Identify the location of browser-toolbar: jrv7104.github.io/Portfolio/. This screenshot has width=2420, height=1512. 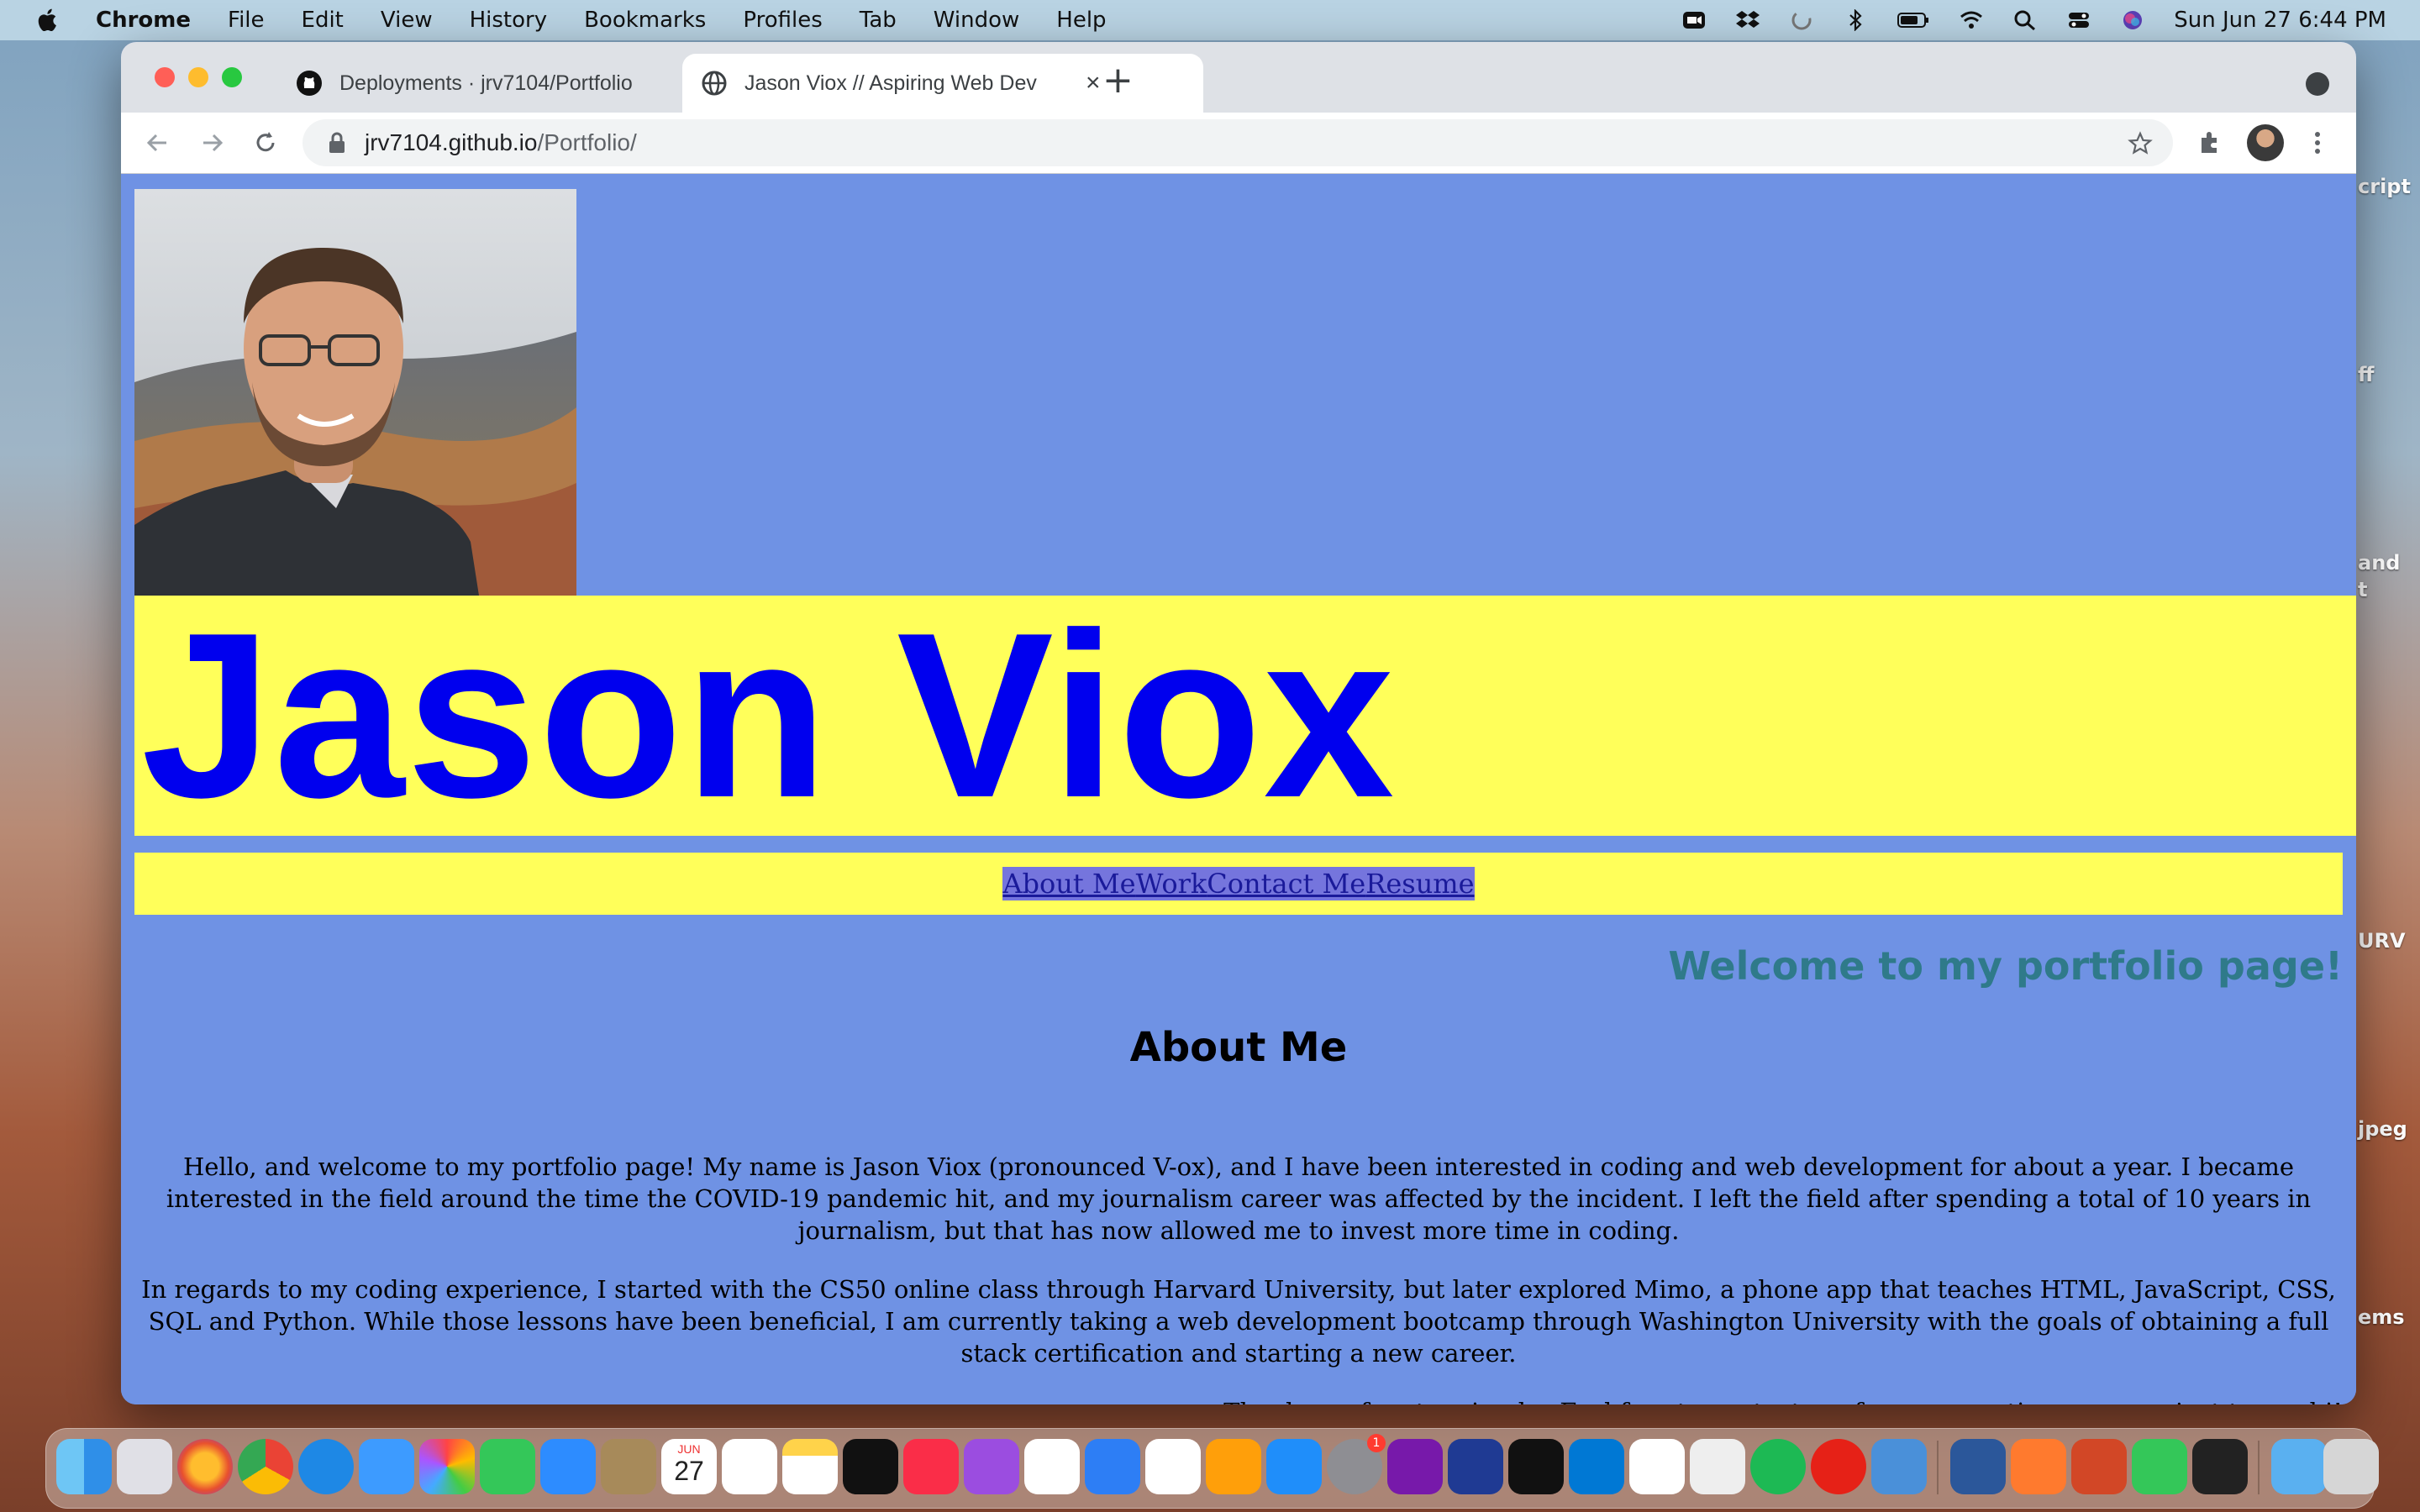
(1238, 143).